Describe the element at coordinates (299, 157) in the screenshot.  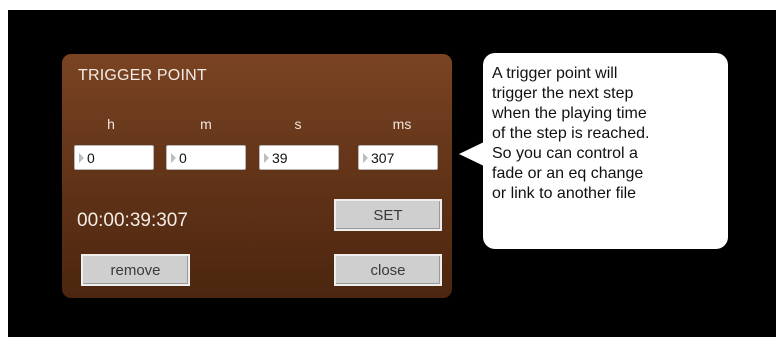
I see `seconds-field: 39` at that location.